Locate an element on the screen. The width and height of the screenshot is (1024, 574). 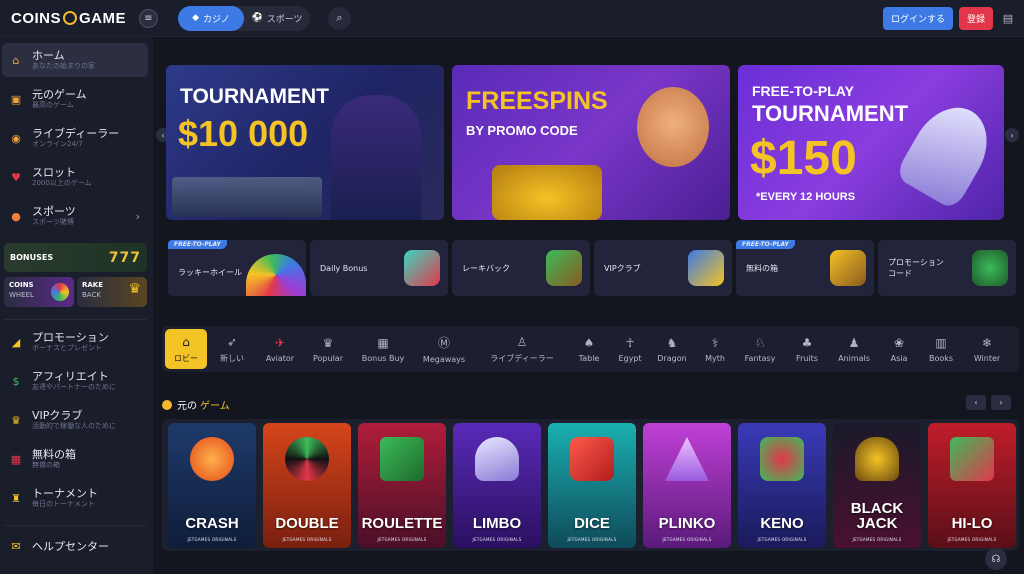
category-winter: ❄ Winter is located at coordinates (987, 349).